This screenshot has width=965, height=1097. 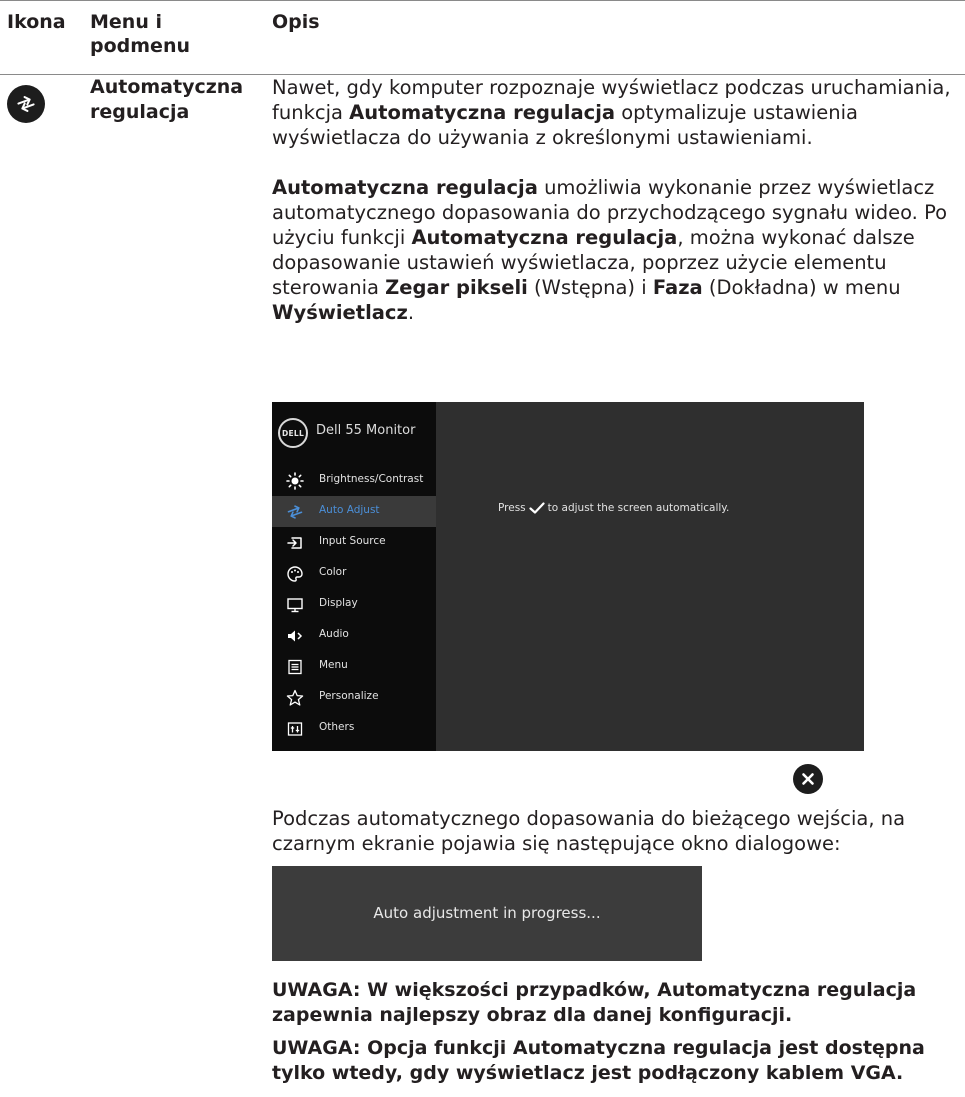 I want to click on osd-item-label: Display, so click(x=338, y=603).